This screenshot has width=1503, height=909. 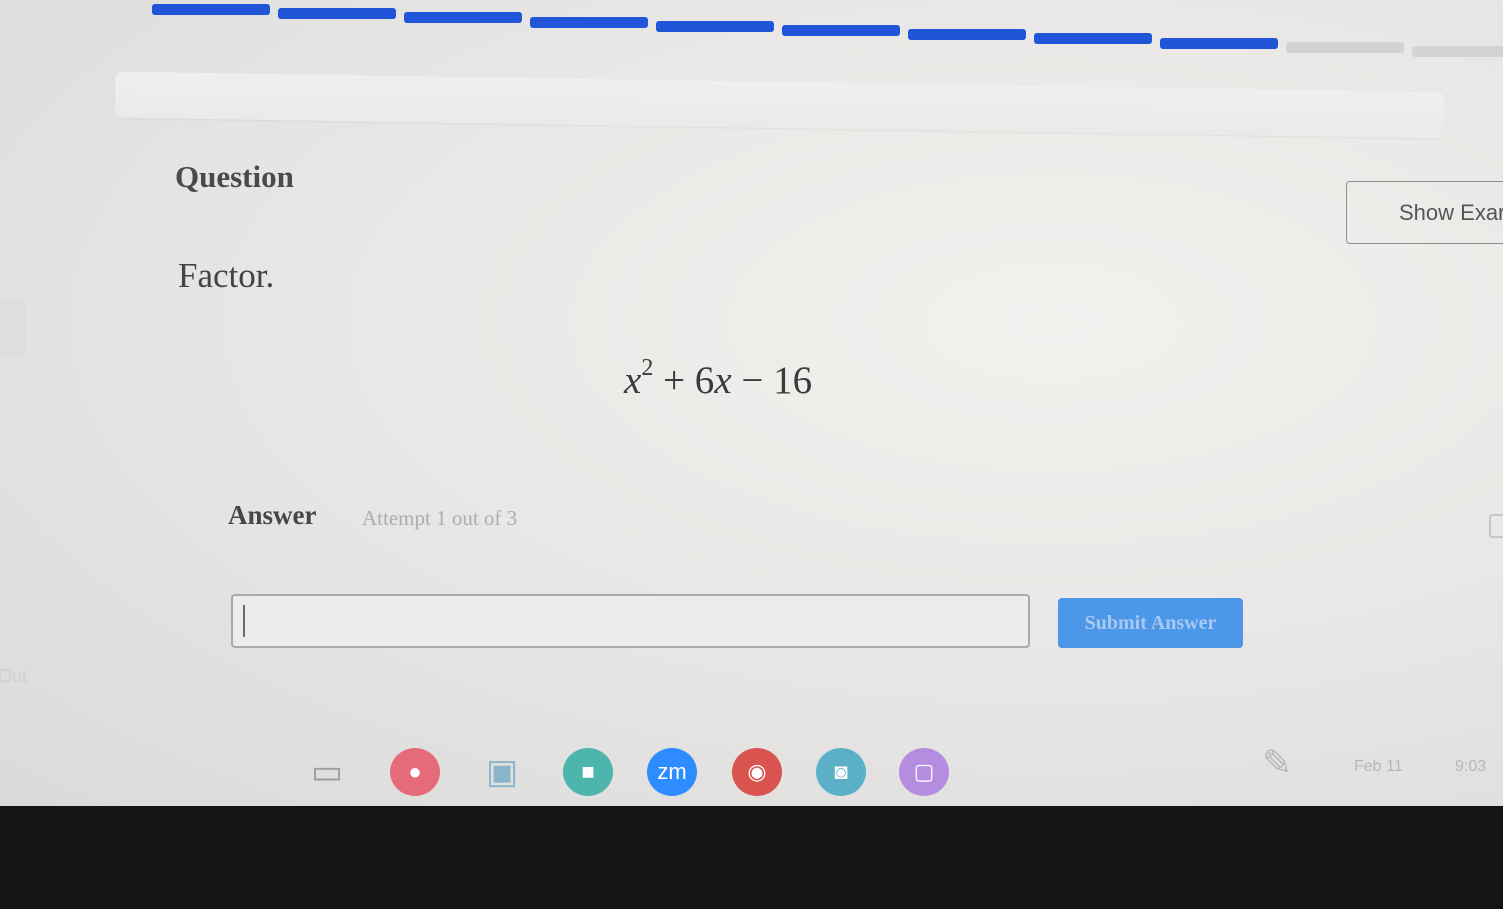 What do you see at coordinates (684, 380) in the screenshot?
I see `expression-middle: + 6` at bounding box center [684, 380].